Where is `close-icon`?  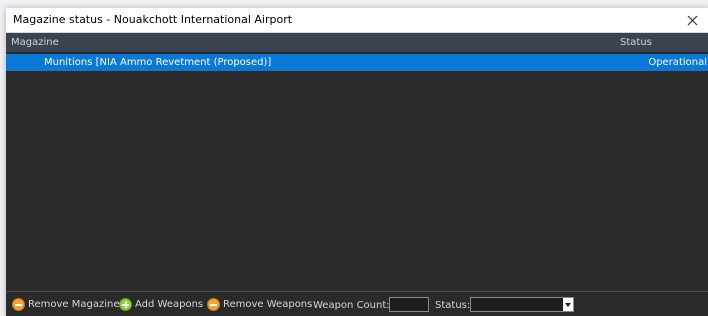
close-icon is located at coordinates (692, 20).